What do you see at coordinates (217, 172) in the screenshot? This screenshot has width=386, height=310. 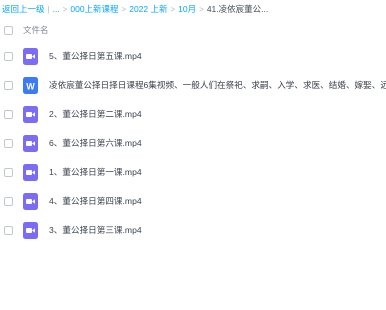 I see `file-name: 1、董公择日第一课.mp4` at bounding box center [217, 172].